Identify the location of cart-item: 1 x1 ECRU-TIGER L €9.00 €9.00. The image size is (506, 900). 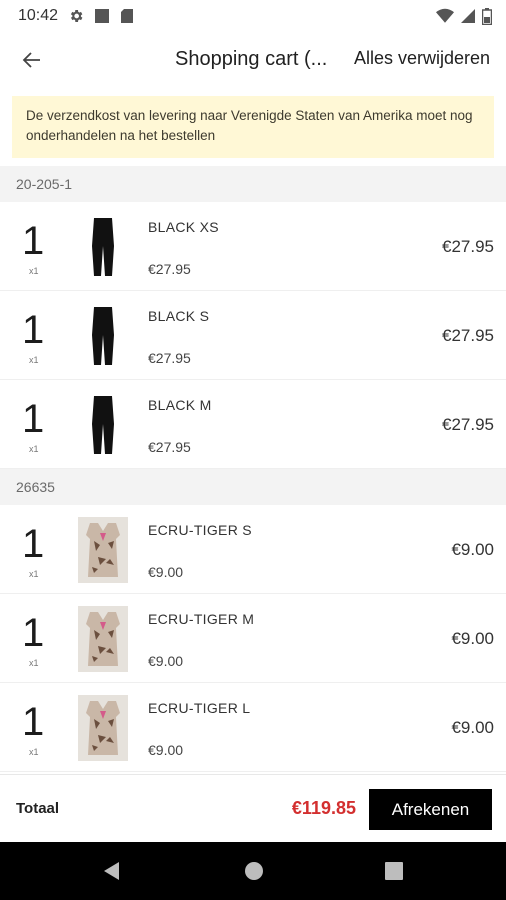
(253, 727).